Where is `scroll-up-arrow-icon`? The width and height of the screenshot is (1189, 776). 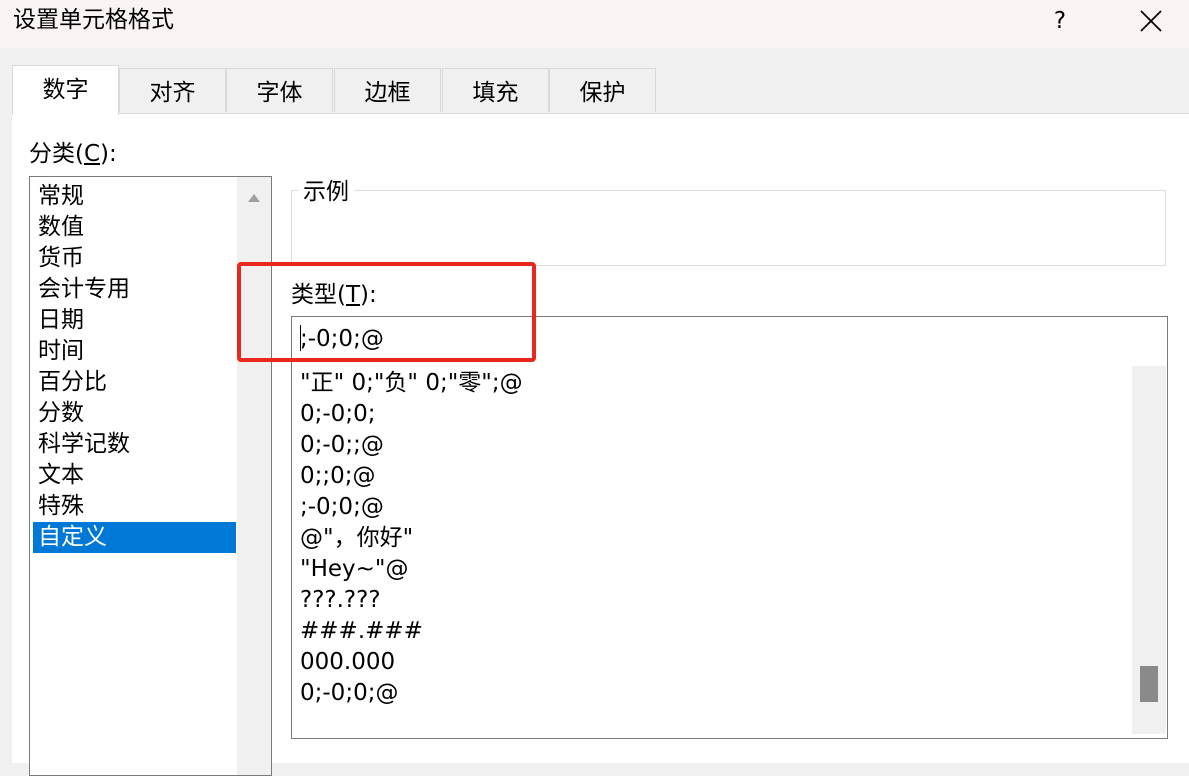 scroll-up-arrow-icon is located at coordinates (254, 198).